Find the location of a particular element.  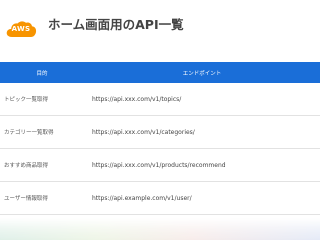

endpoint-cell: https://api.xxx.com/v1/categories/ is located at coordinates (202, 132).